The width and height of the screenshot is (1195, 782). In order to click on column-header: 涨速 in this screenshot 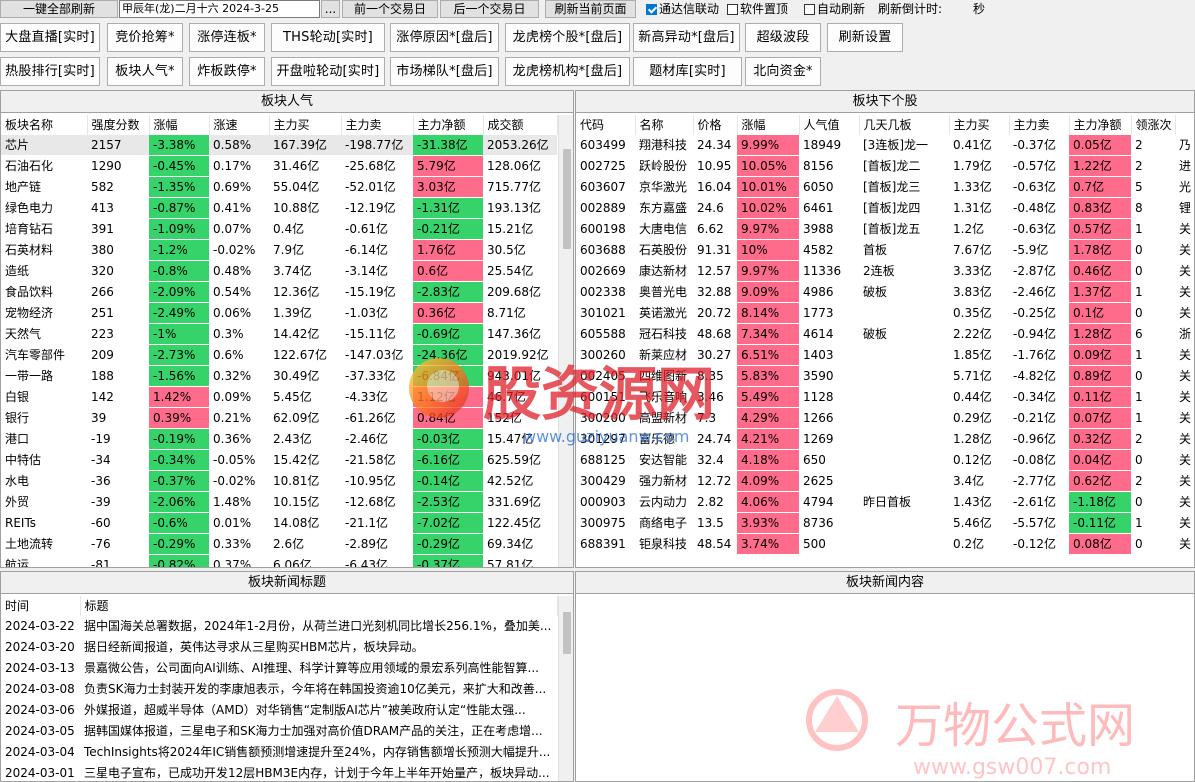, I will do `click(239, 125)`.